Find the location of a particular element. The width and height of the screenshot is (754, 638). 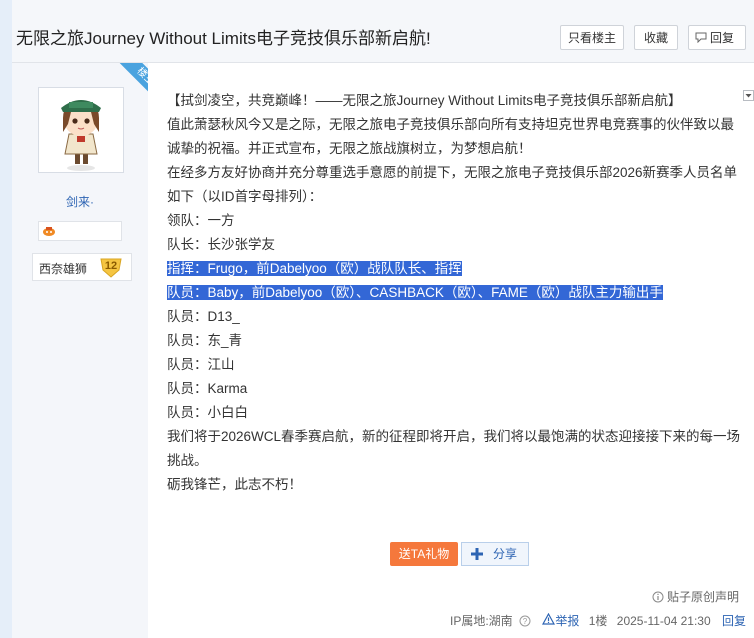

roster-member: 队员：江山 is located at coordinates (201, 364).